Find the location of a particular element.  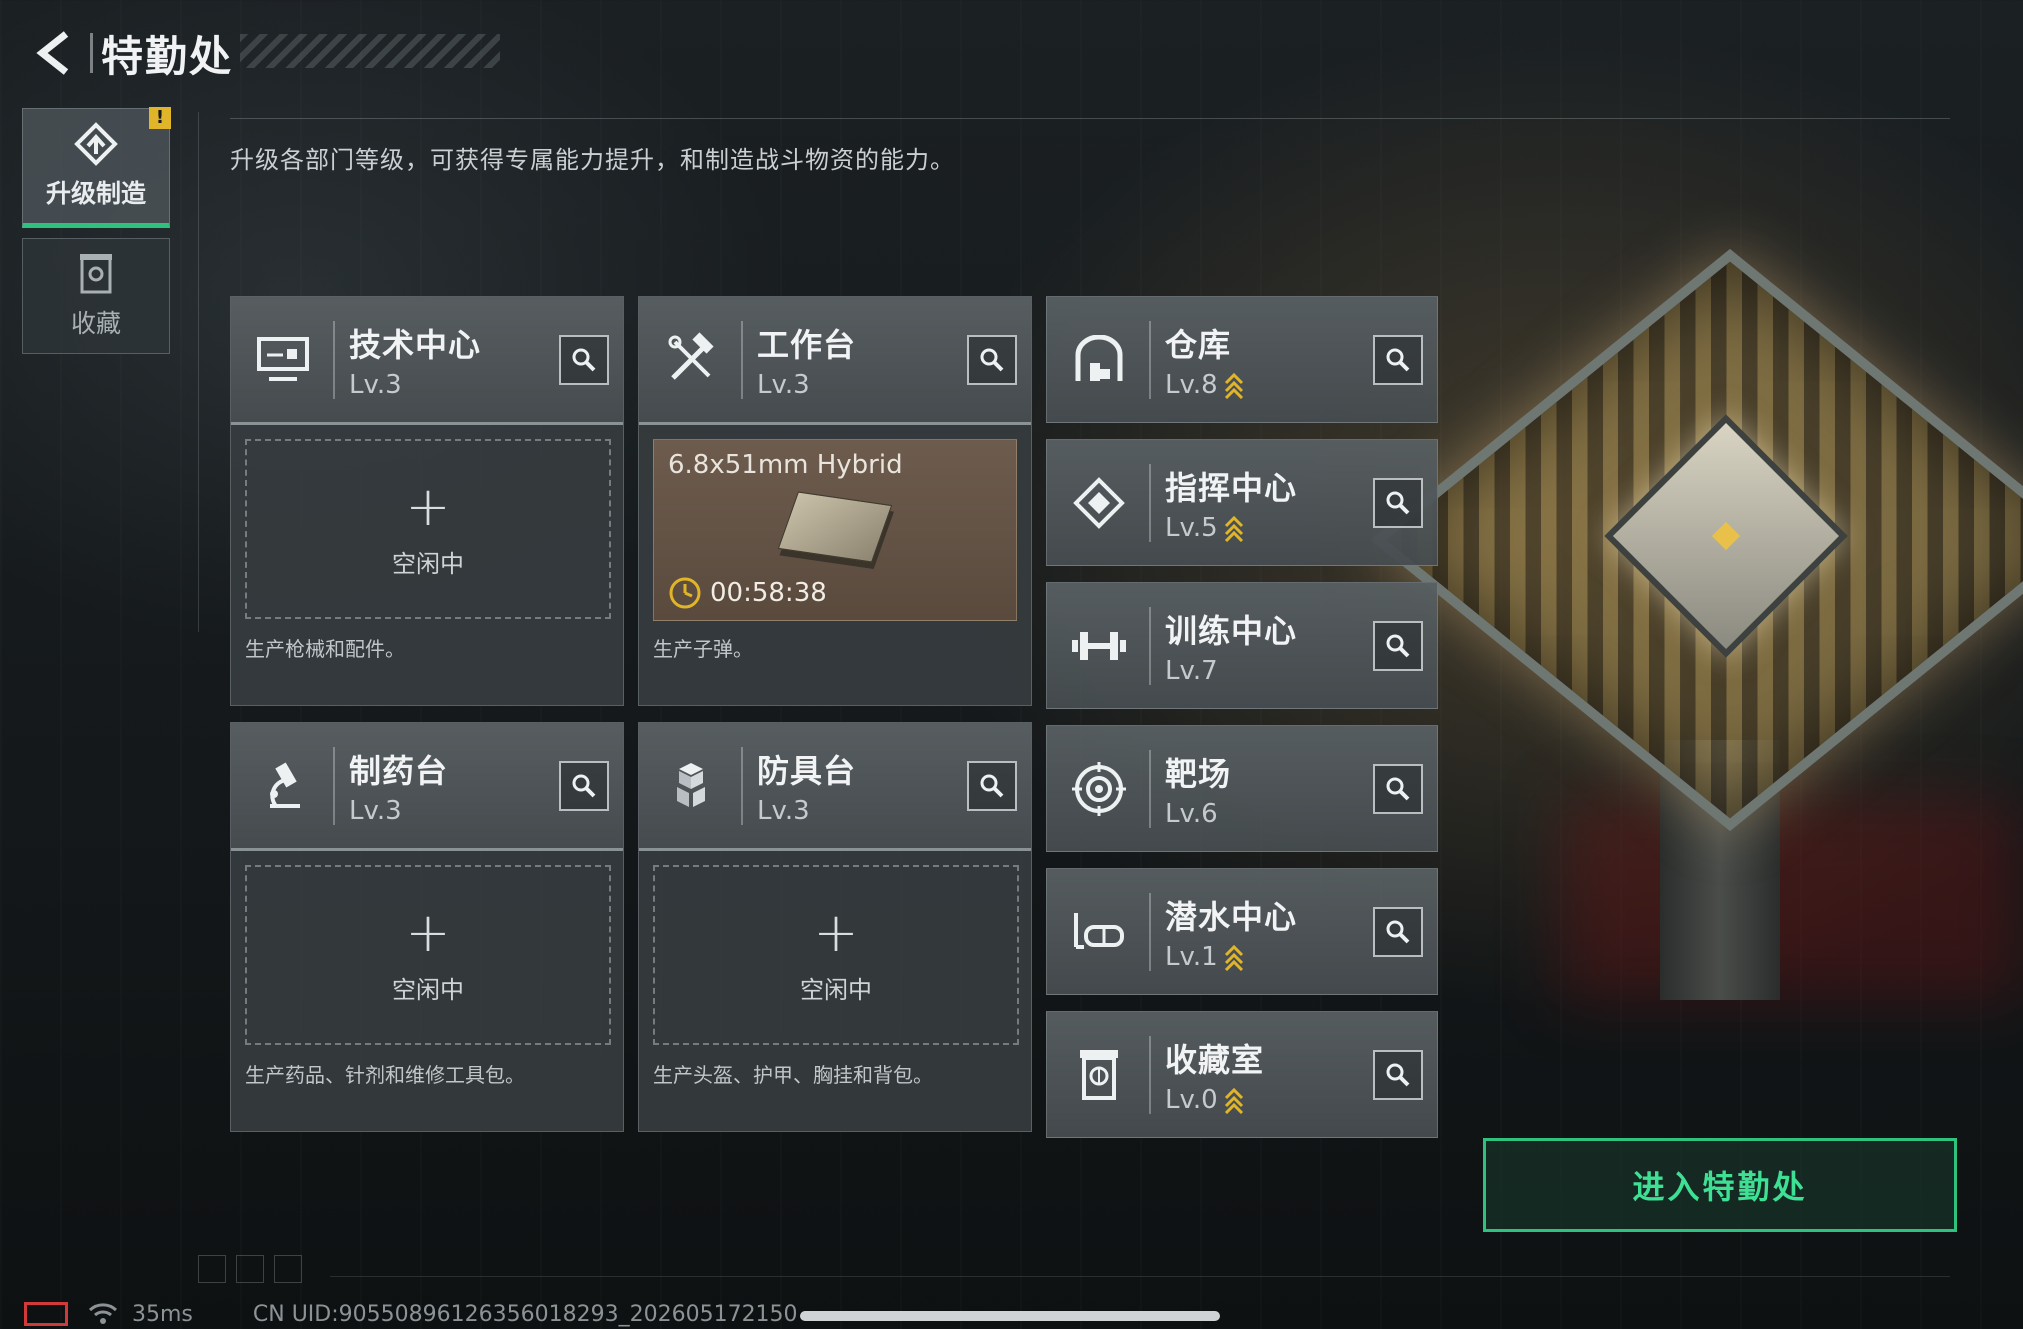

facility-name: 靶场 is located at coordinates (1198, 773).